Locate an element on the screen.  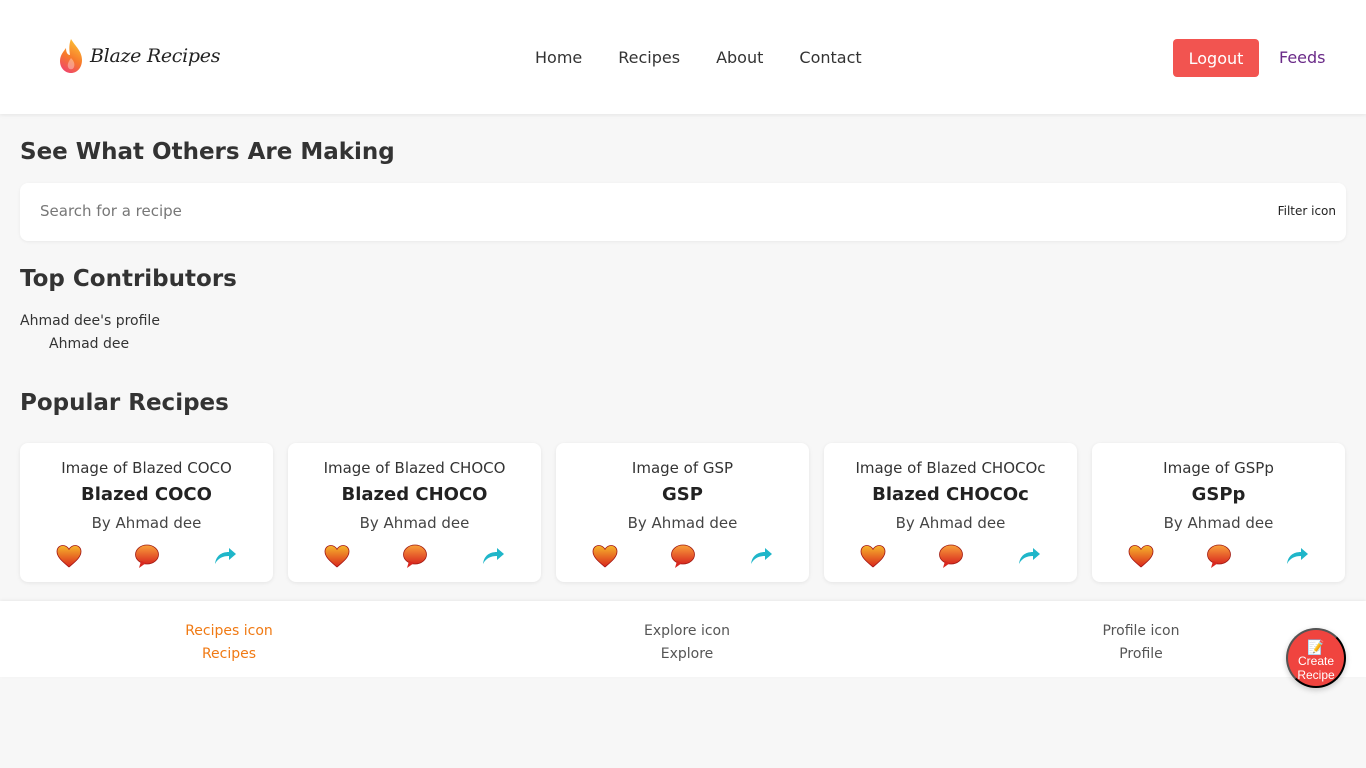
contributor-name: Ahmad dee is located at coordinates (89, 344).